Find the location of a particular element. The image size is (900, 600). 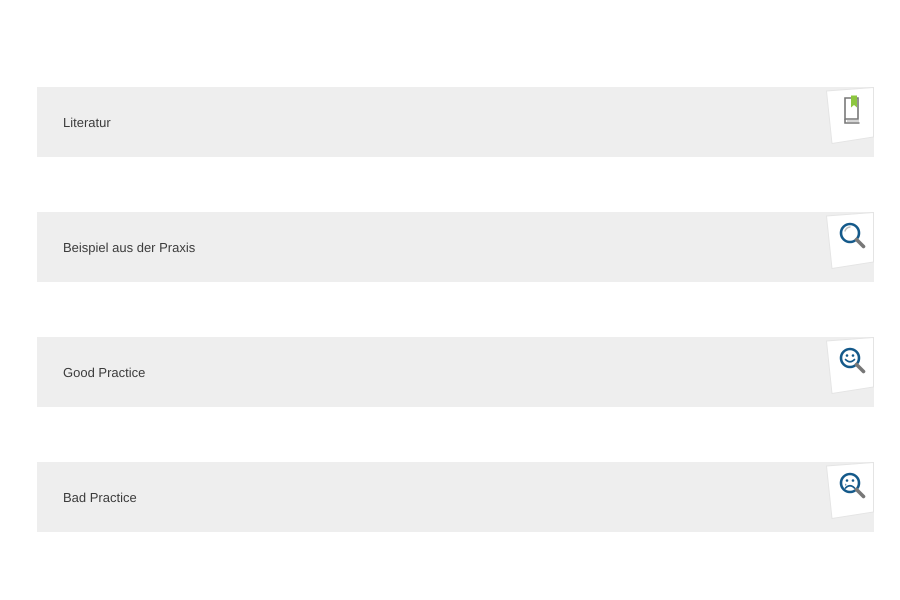

sad-magnifier-icon is located at coordinates (850, 490).